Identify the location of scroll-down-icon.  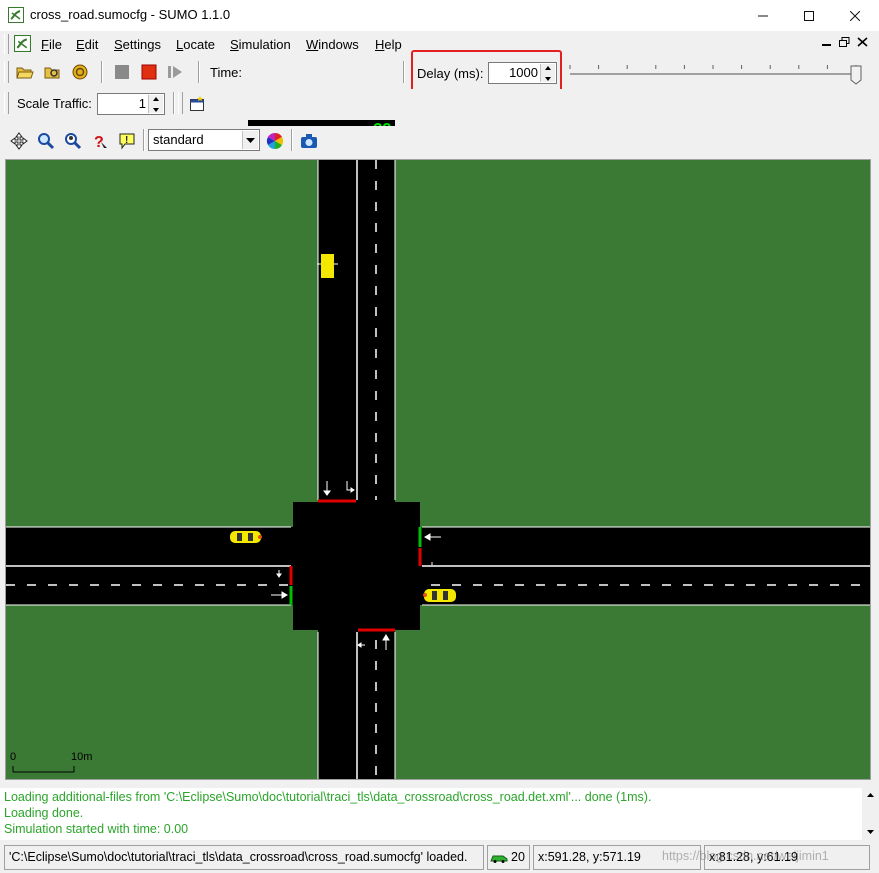
(870, 832).